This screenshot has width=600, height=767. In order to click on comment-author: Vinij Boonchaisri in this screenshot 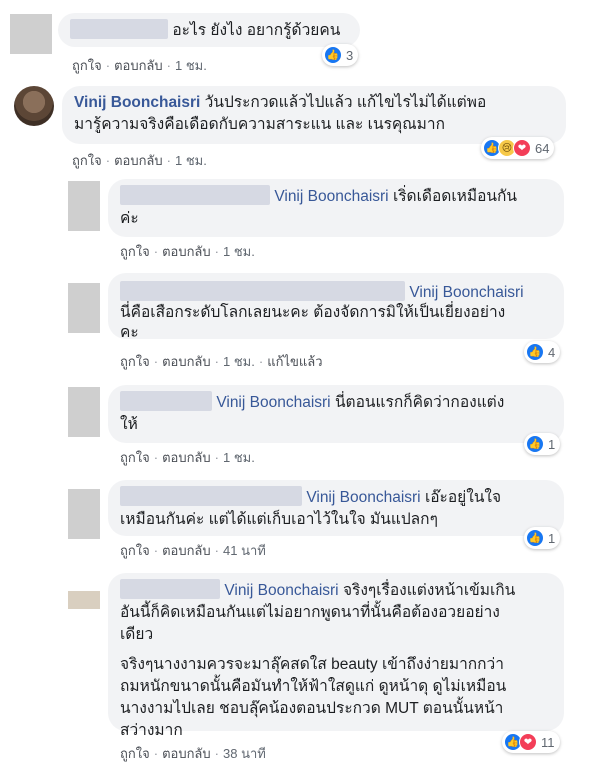, I will do `click(137, 102)`.